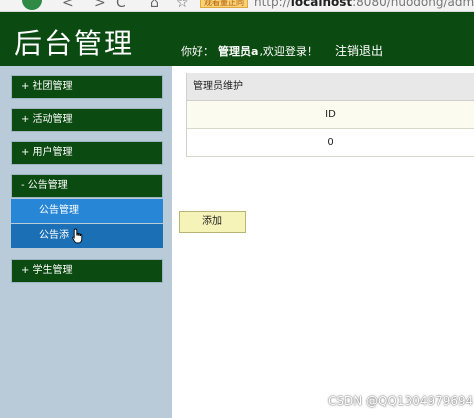  Describe the element at coordinates (413, 4) in the screenshot. I see `url-path: :8080/huodong/admin/` at that location.